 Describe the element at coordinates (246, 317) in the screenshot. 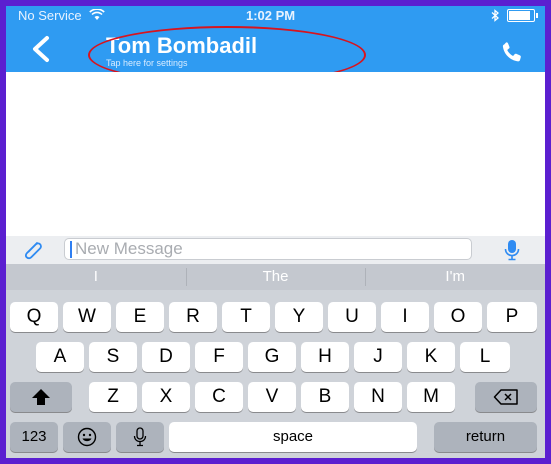

I see `key-t: T` at that location.